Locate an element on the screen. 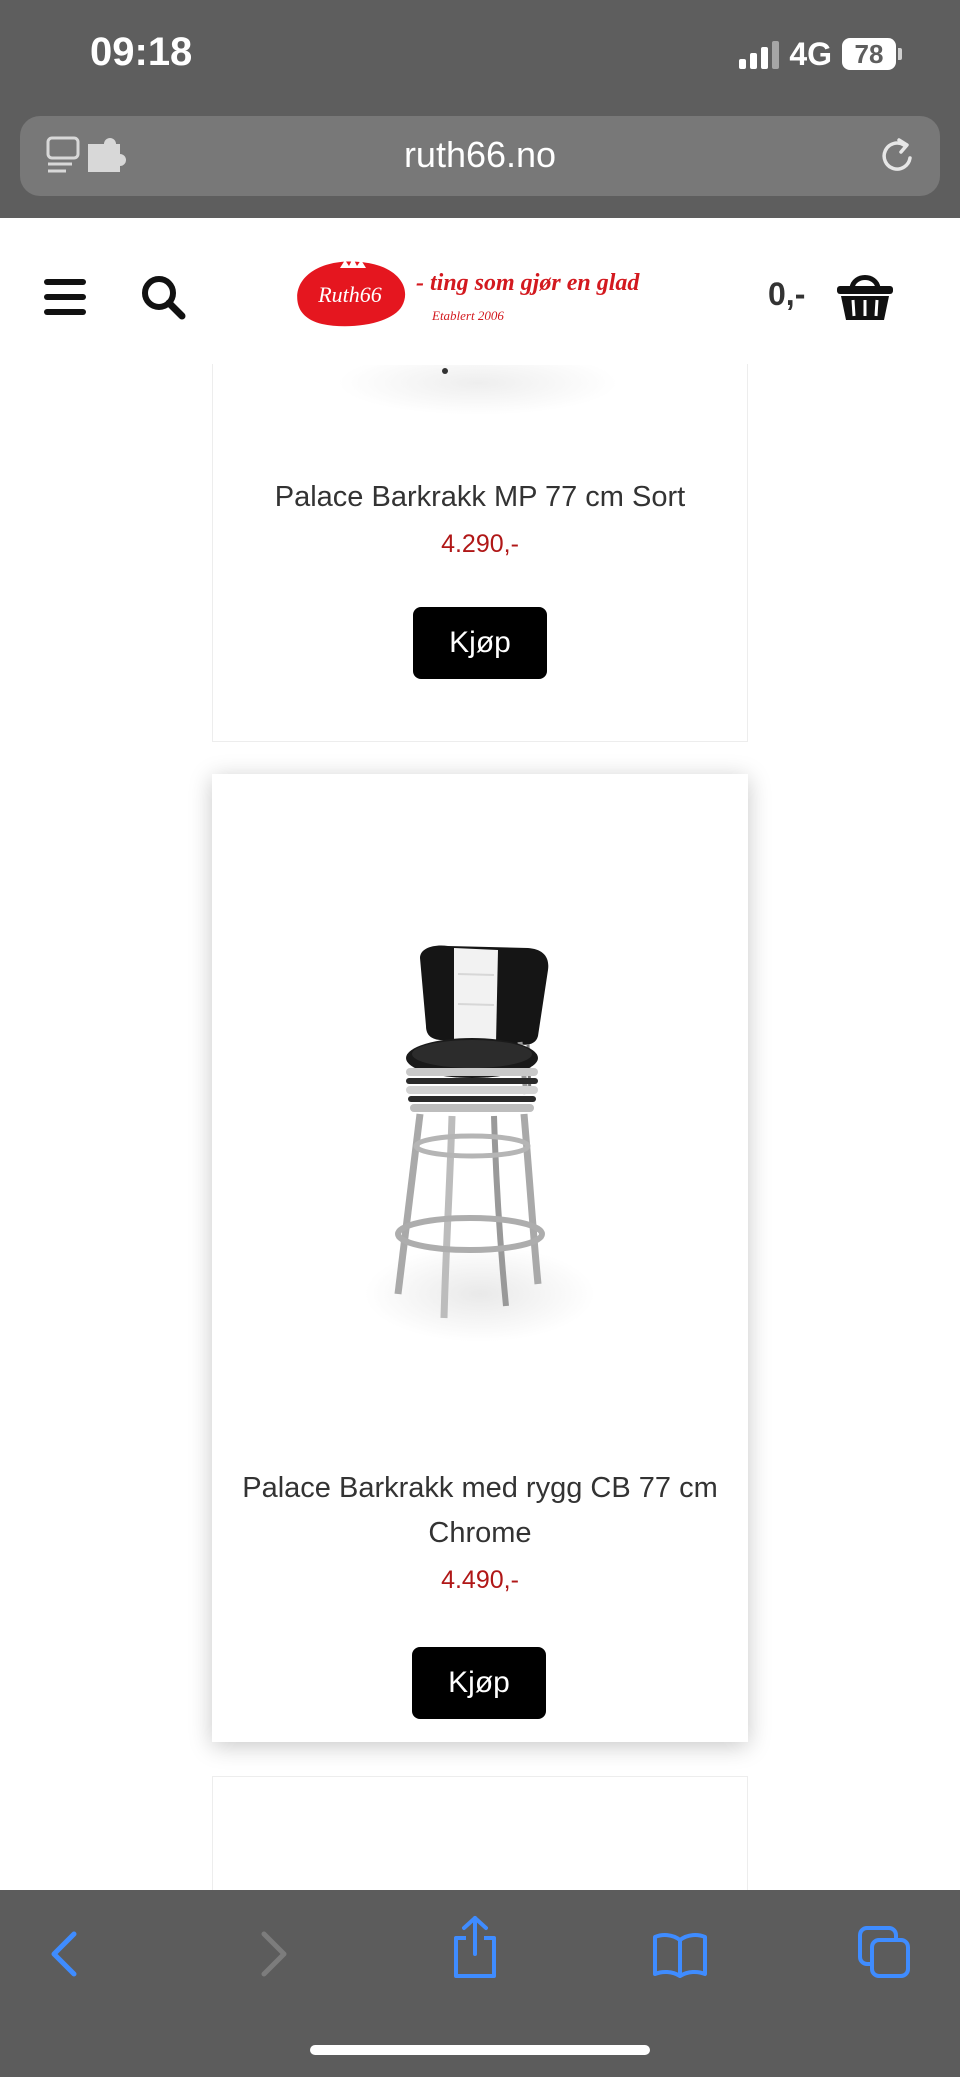  search-icon is located at coordinates (163, 299).